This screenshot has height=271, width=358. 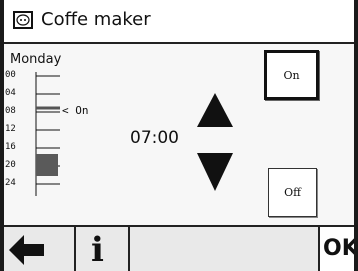 What do you see at coordinates (10, 93) in the screenshot?
I see `hour-tick-label: 04` at bounding box center [10, 93].